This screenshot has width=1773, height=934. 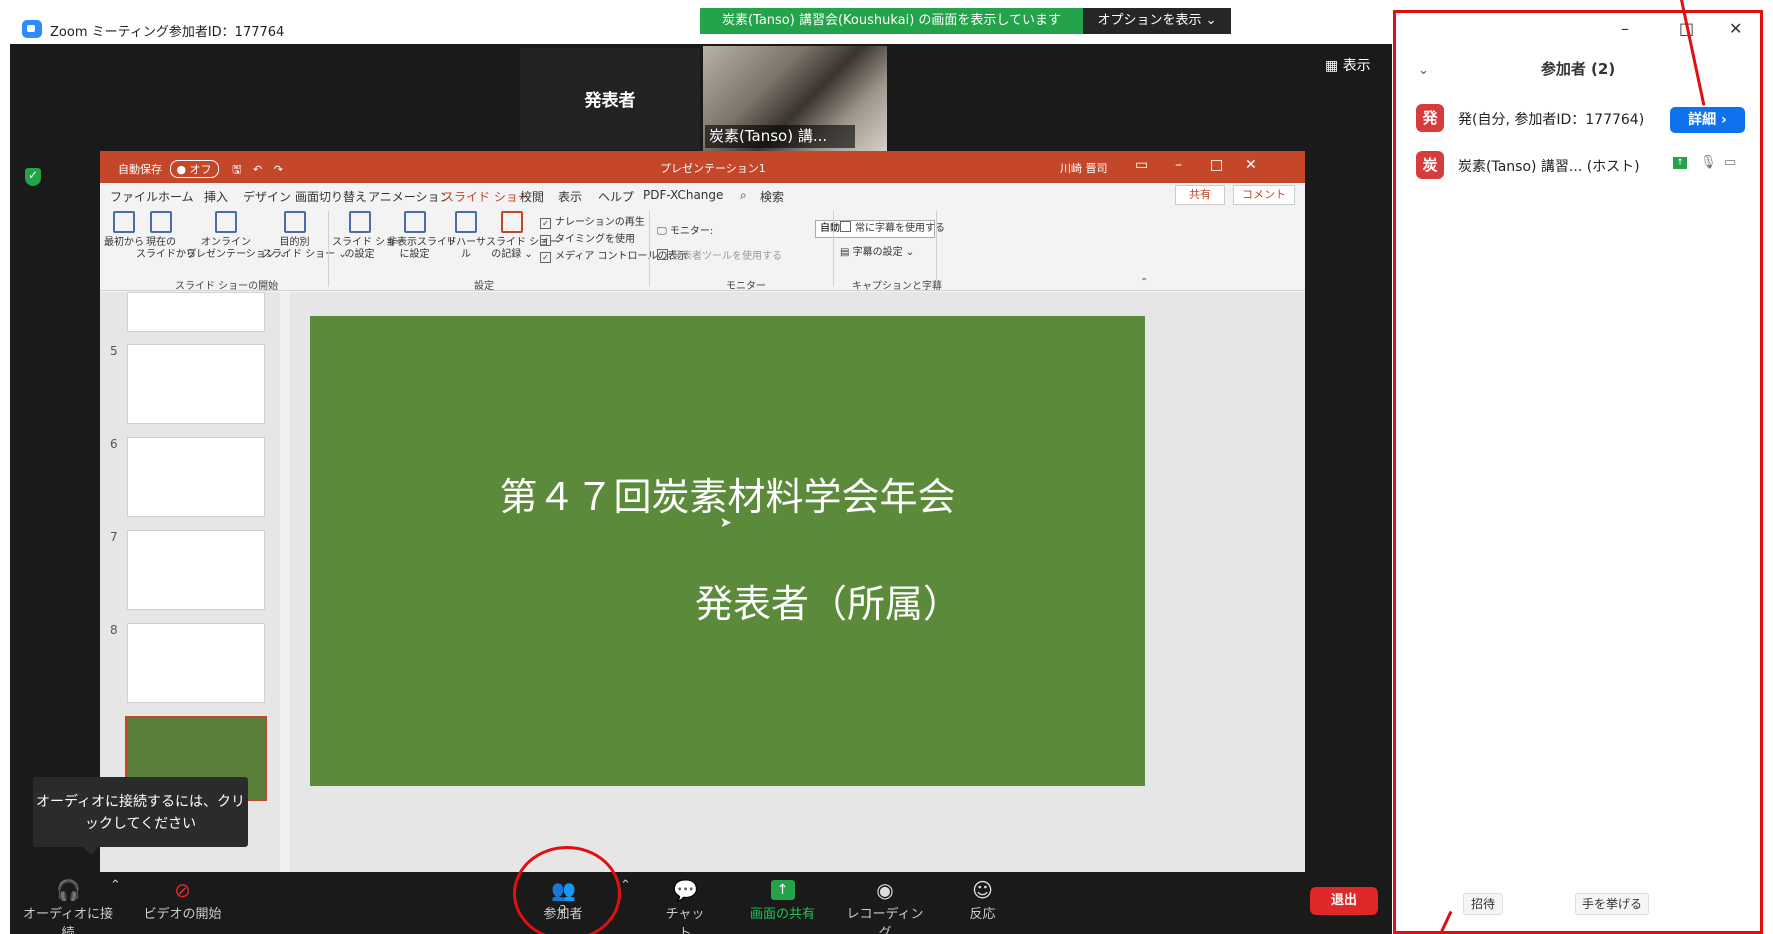 I want to click on presenter-tools-checkbox: 発表者ツールを使用する, so click(x=719, y=254).